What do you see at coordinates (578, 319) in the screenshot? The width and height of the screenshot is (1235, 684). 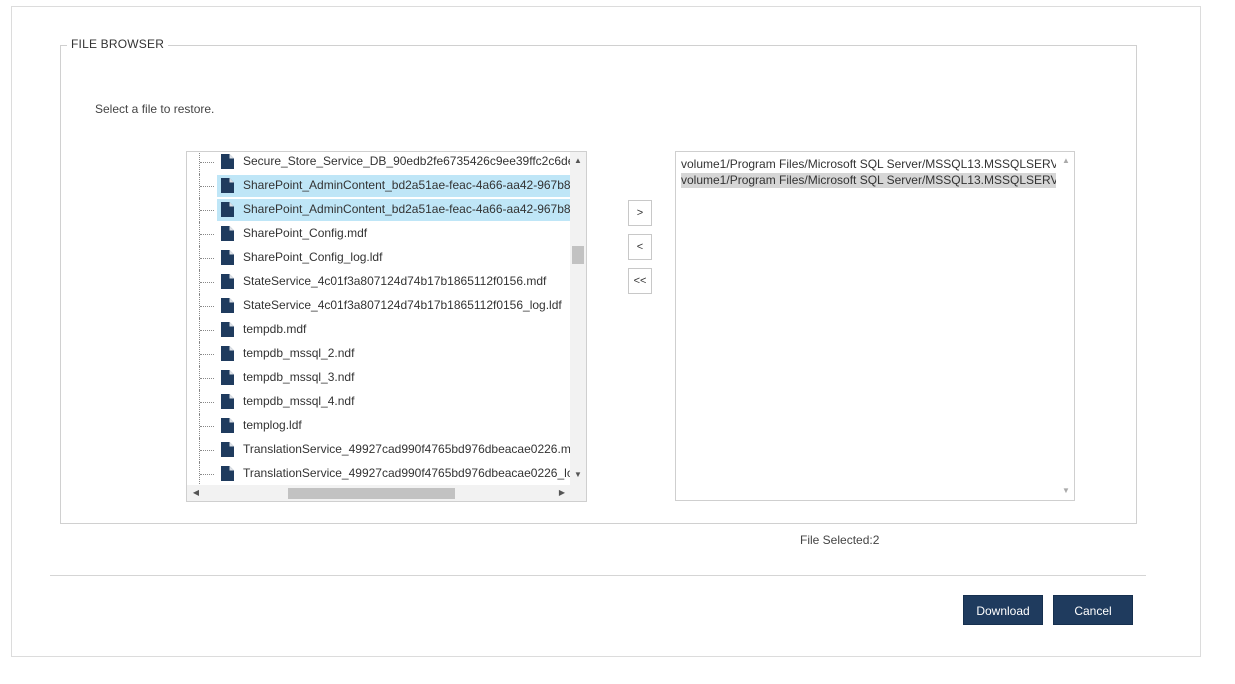 I see `tree-vertical-scrollbar: ▲ ▼` at bounding box center [578, 319].